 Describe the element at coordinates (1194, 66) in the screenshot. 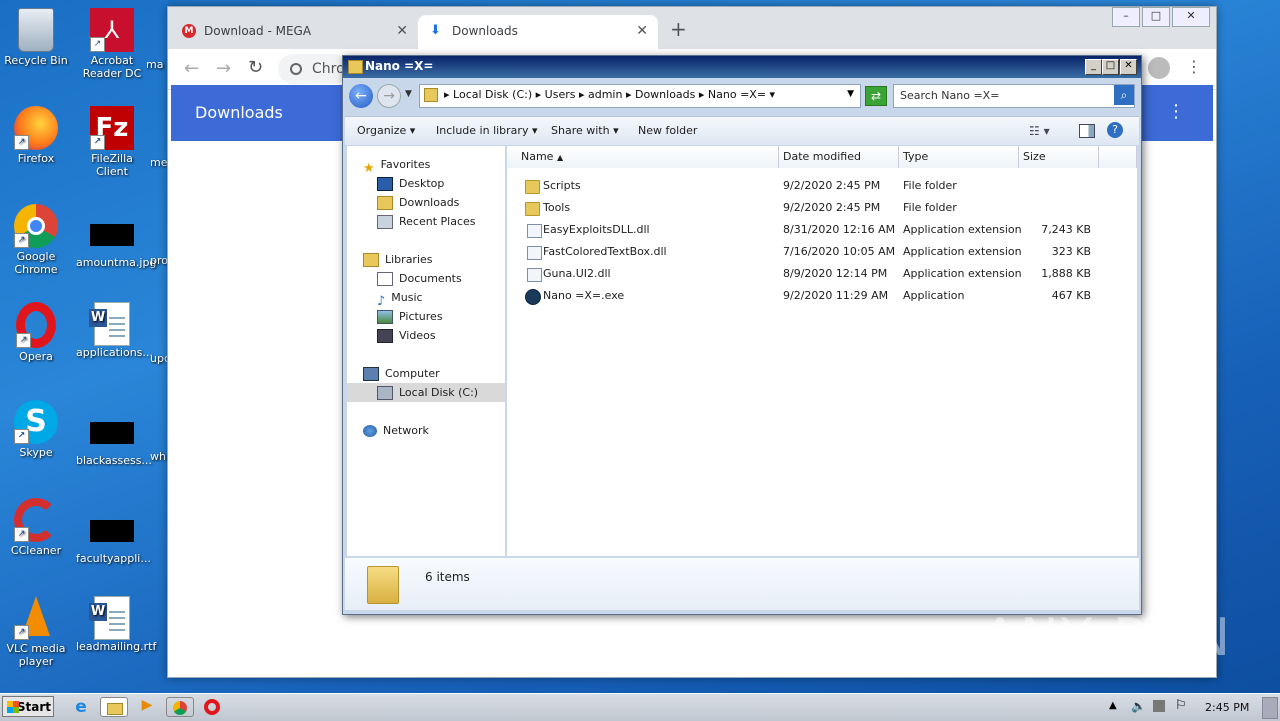

I see `menu-kebab-icon: ⋮` at that location.